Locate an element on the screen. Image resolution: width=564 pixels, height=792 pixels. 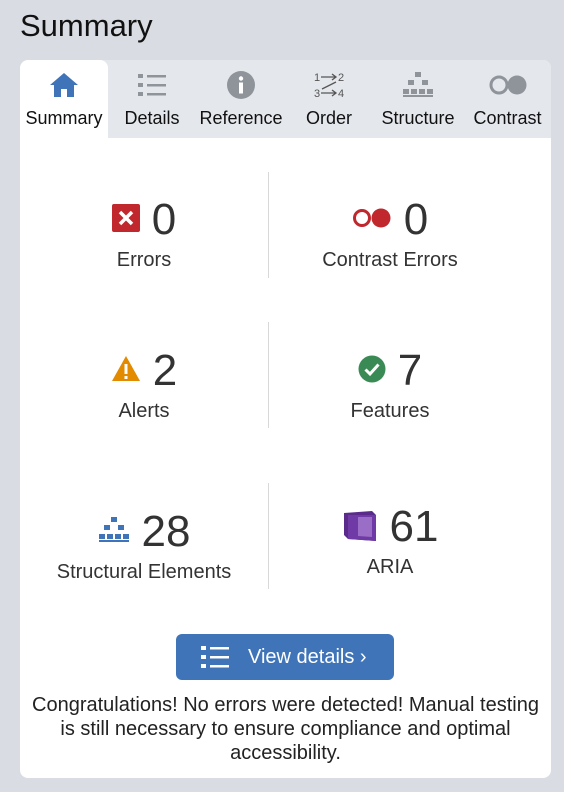
errors-count: 0 is located at coordinates (164, 219).